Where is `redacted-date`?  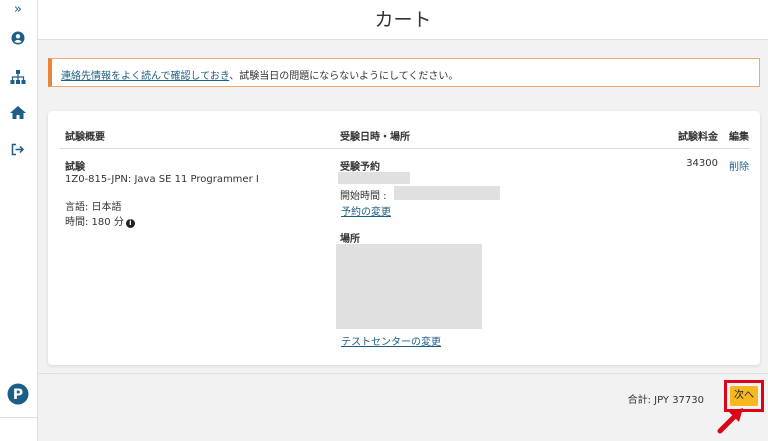 redacted-date is located at coordinates (374, 178).